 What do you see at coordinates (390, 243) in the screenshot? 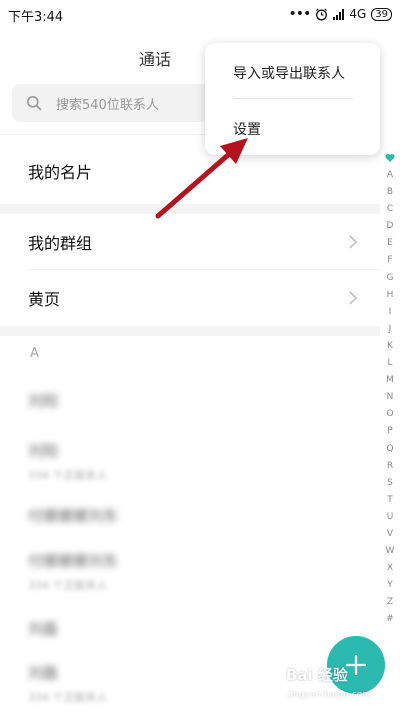
I see `index-letter: E` at bounding box center [390, 243].